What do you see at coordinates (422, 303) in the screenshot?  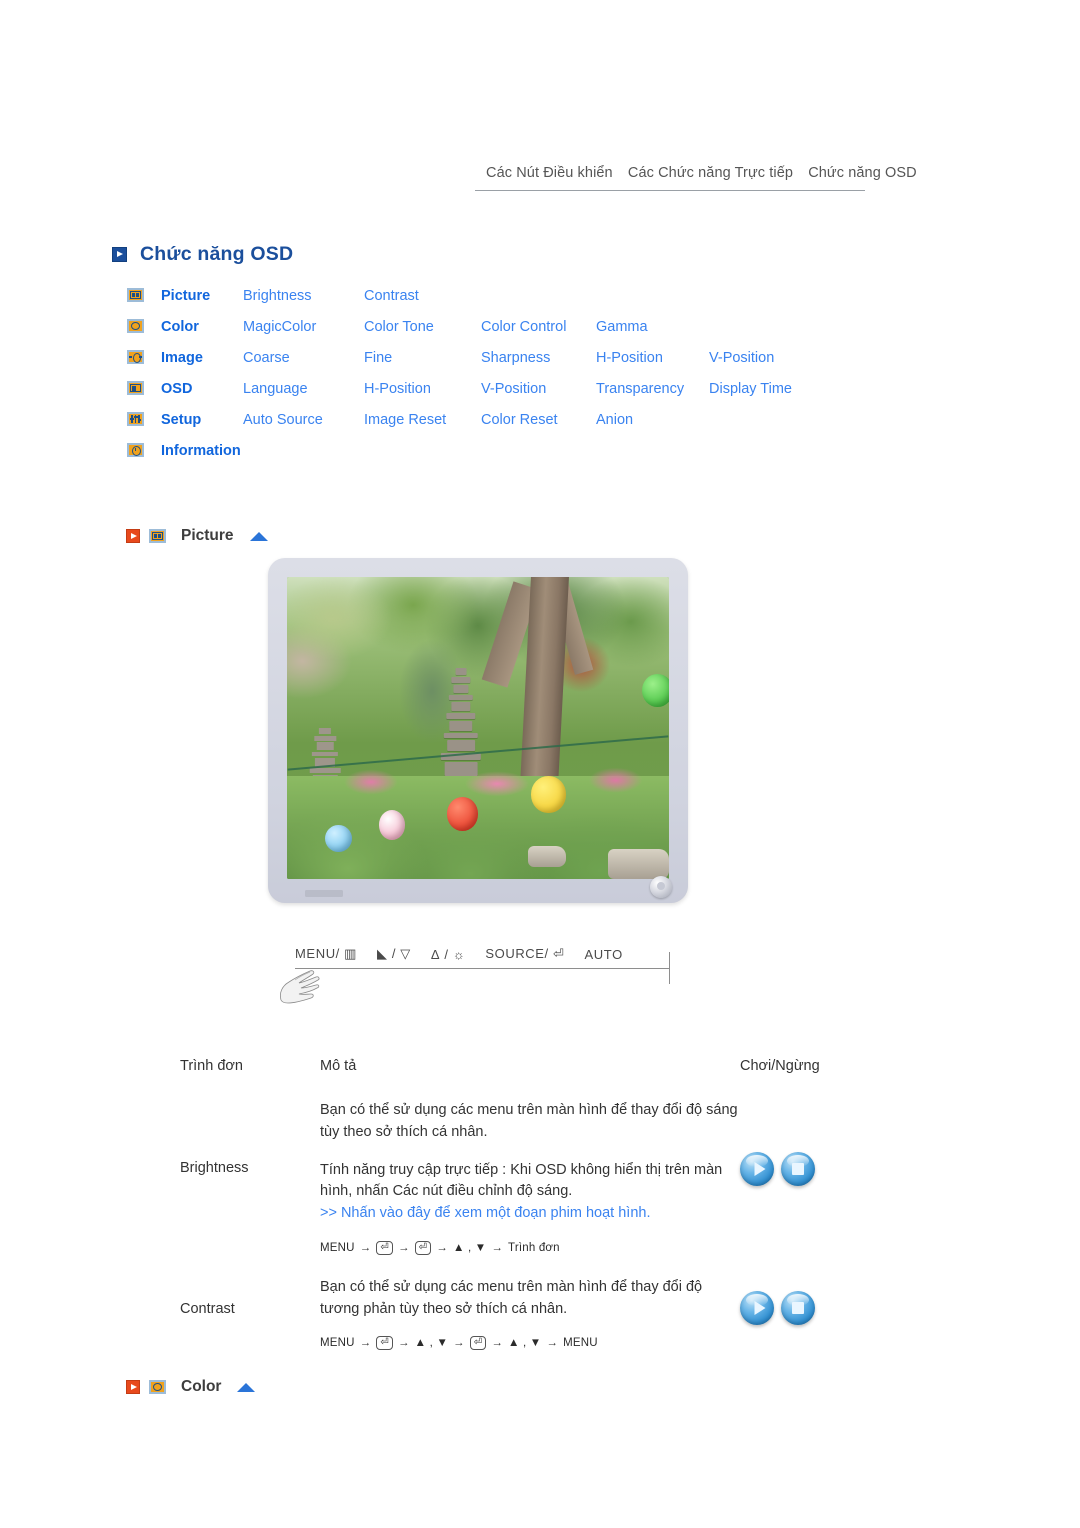 I see `menu-link-contrast: Contrast` at bounding box center [422, 303].